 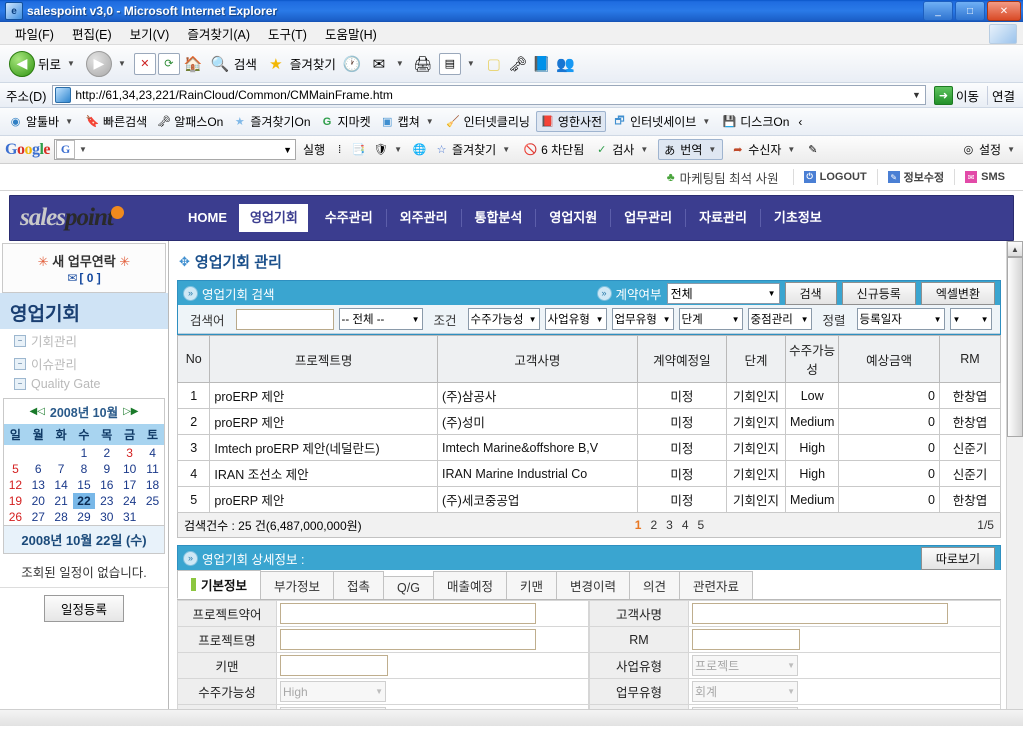 I want to click on calendar-day: 9, so click(x=106, y=469).